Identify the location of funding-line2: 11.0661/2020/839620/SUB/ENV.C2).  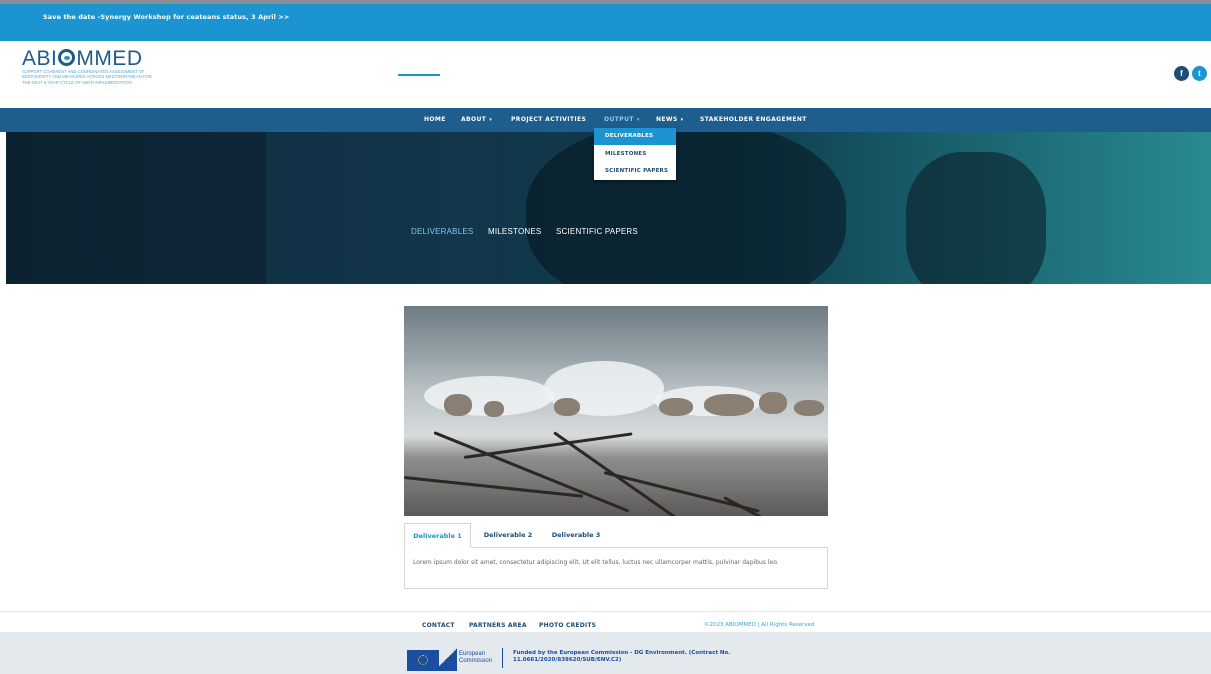
(567, 660).